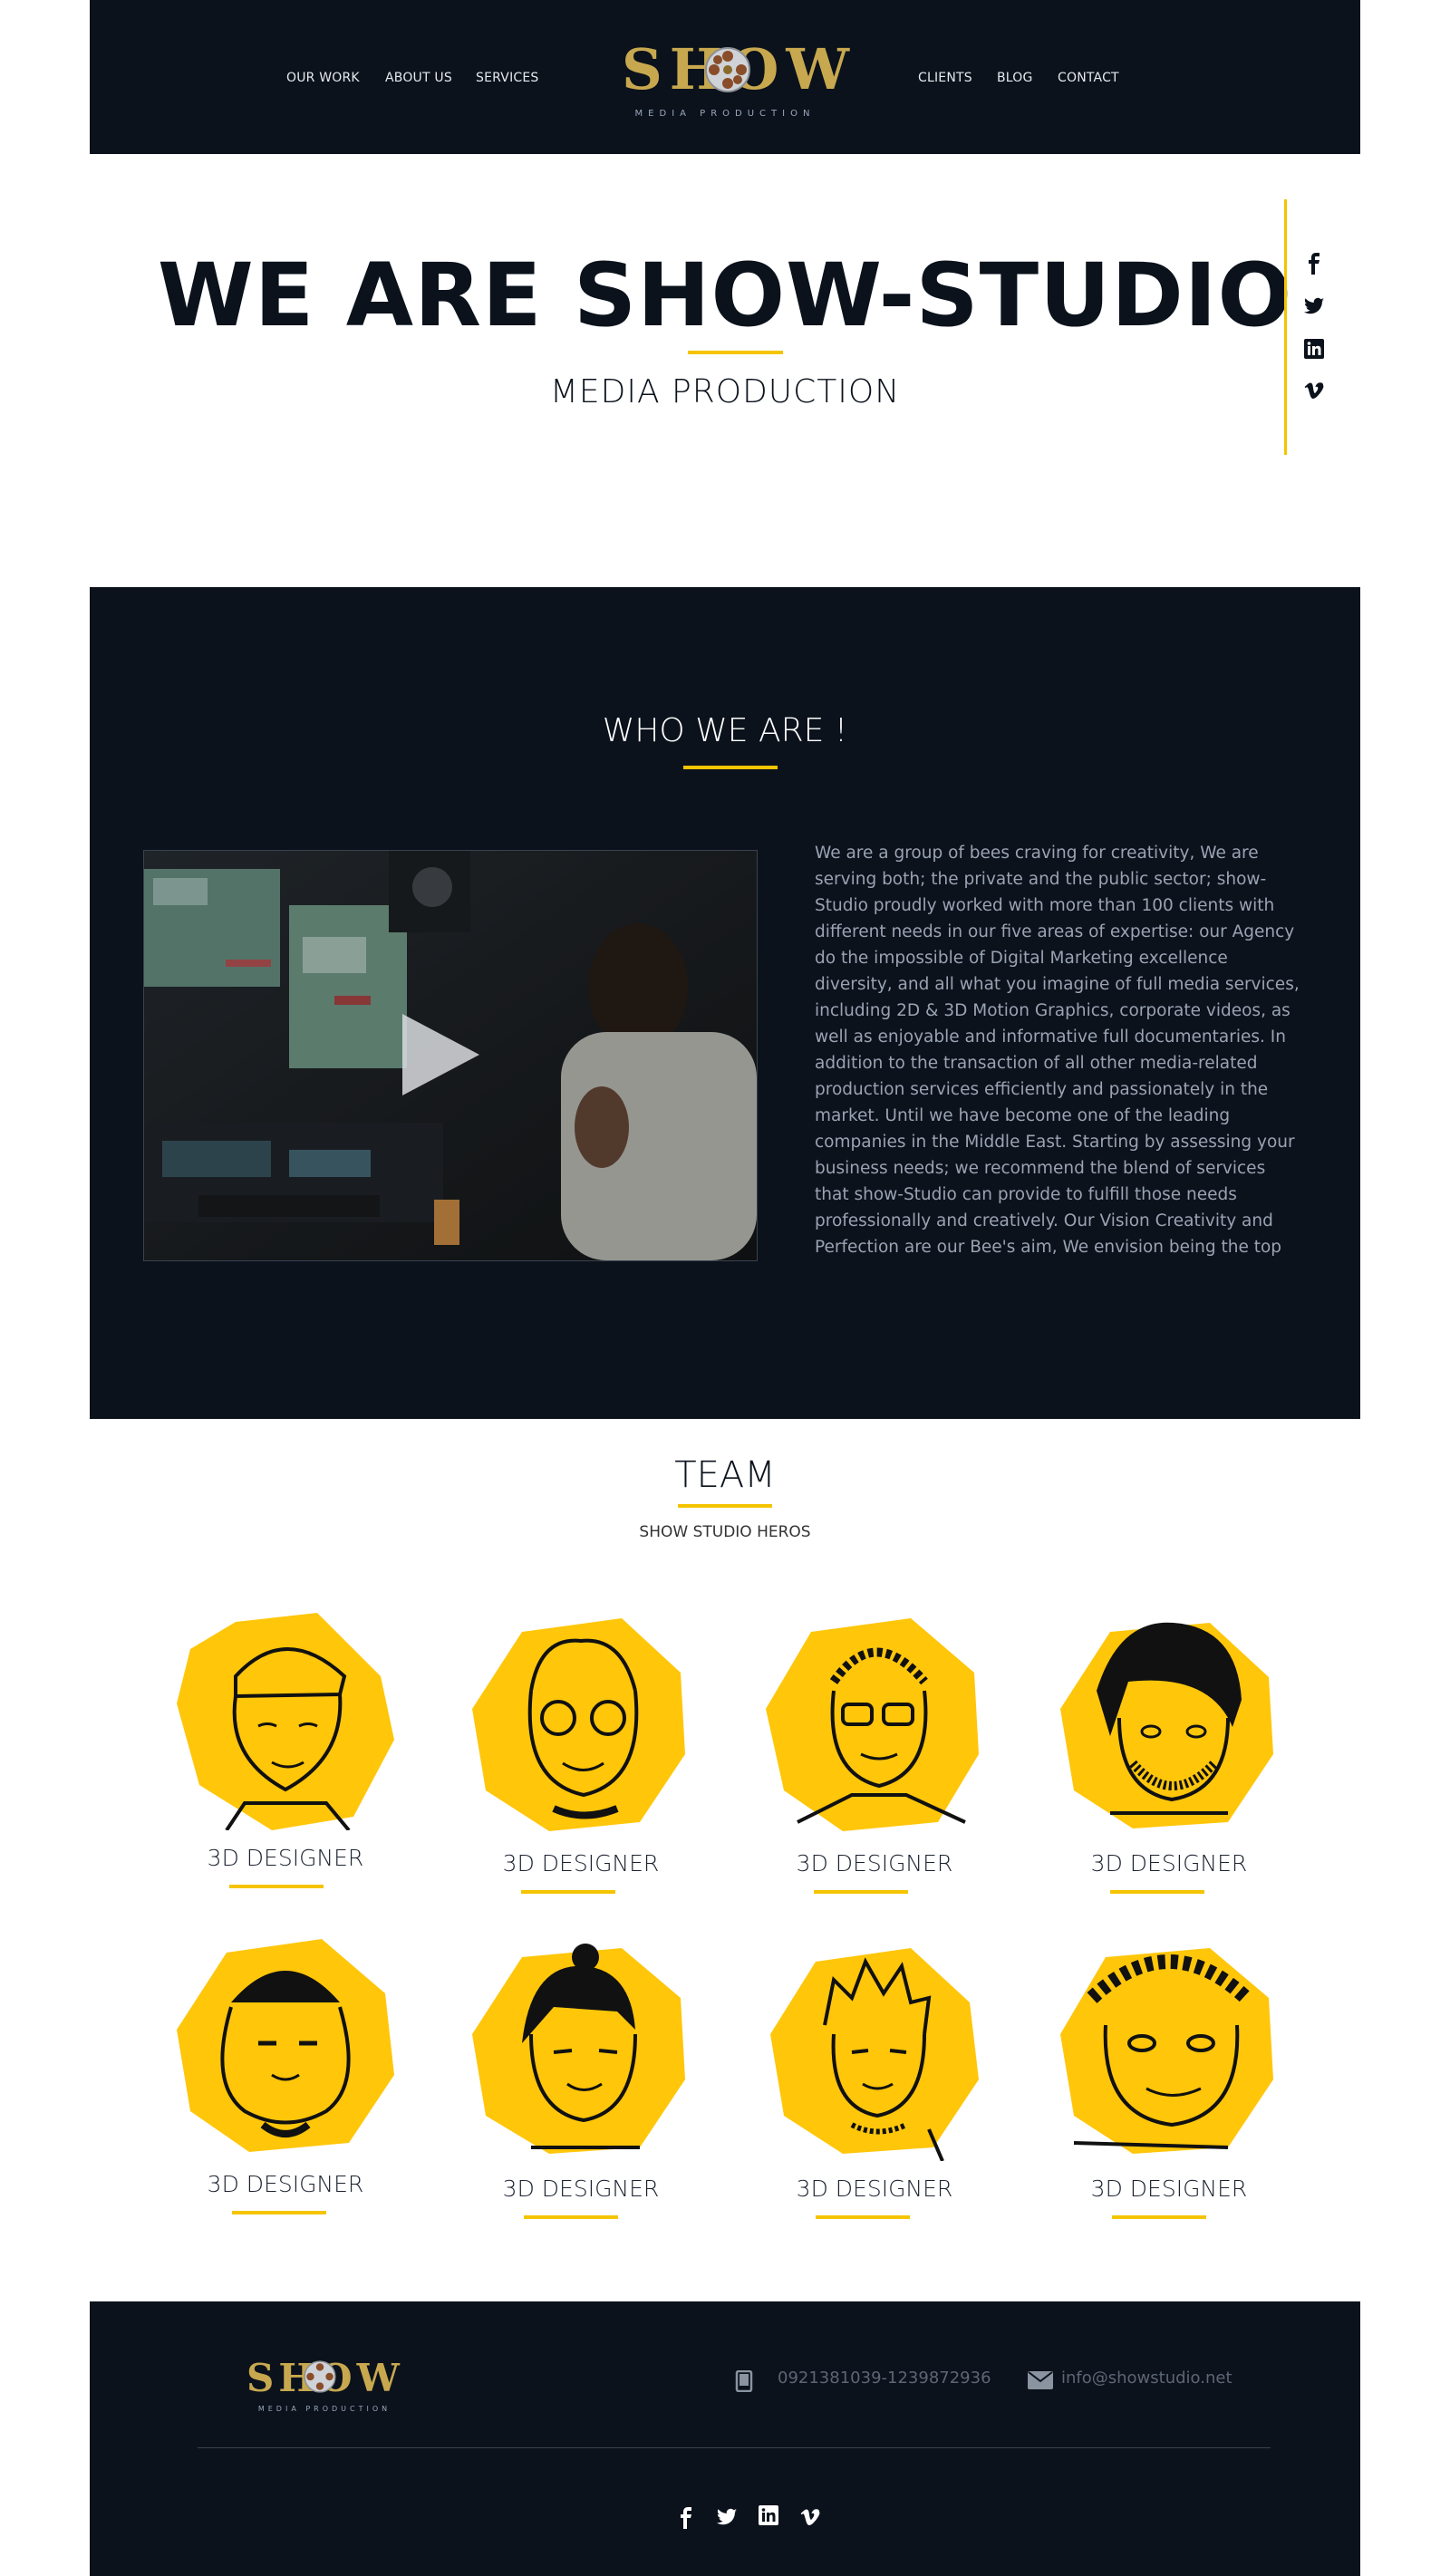  I want to click on footer-linkedin-icon, so click(768, 2515).